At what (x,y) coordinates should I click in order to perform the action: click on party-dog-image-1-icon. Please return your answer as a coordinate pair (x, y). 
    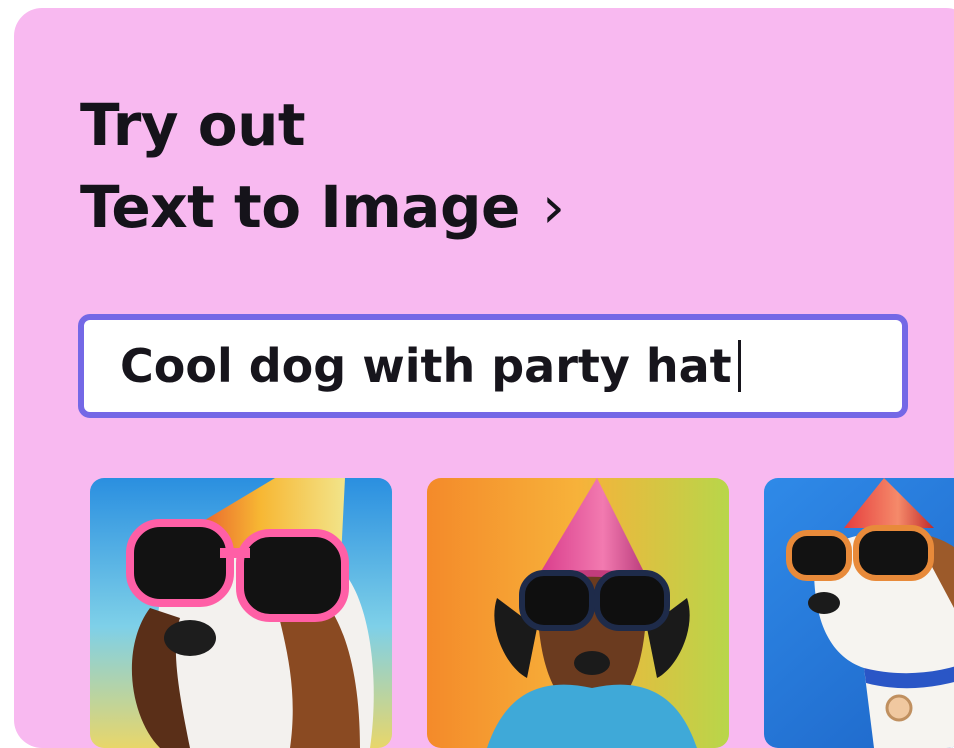
    Looking at the image, I should click on (241, 613).